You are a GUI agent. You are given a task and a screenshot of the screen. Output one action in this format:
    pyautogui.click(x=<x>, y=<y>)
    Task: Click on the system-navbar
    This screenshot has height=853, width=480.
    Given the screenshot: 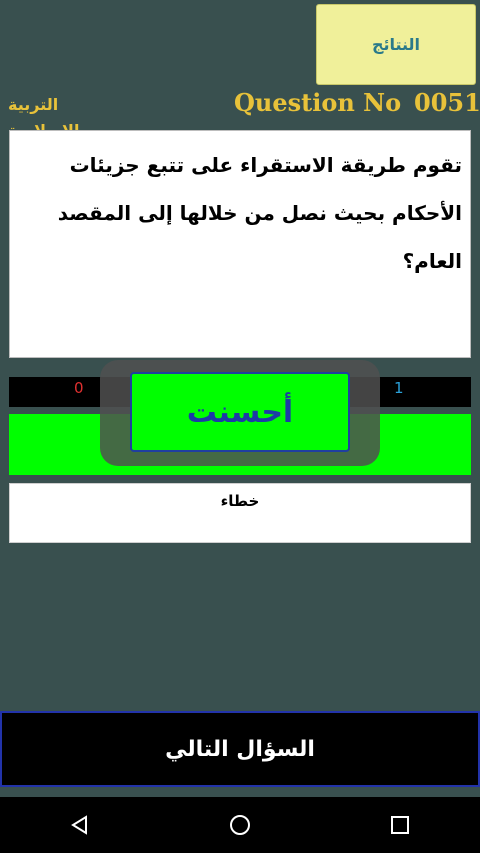 What is the action you would take?
    pyautogui.click(x=240, y=825)
    